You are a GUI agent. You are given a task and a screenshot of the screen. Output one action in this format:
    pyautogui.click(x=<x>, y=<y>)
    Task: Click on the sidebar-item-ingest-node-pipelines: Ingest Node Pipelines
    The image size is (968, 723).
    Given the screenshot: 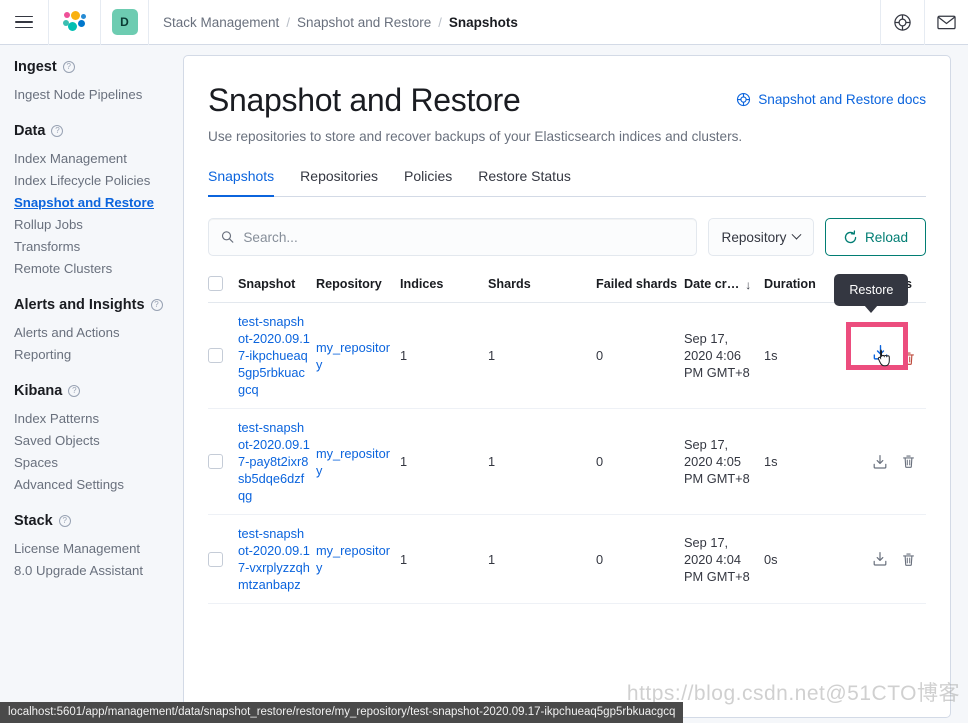 What is the action you would take?
    pyautogui.click(x=98, y=95)
    